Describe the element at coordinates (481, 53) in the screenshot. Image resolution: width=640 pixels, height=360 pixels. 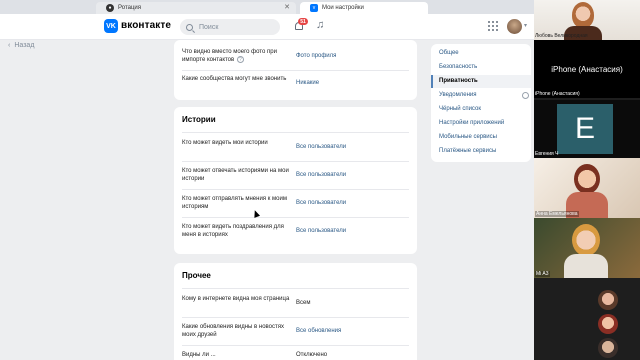
I see `menu-item-general: Общее` at that location.